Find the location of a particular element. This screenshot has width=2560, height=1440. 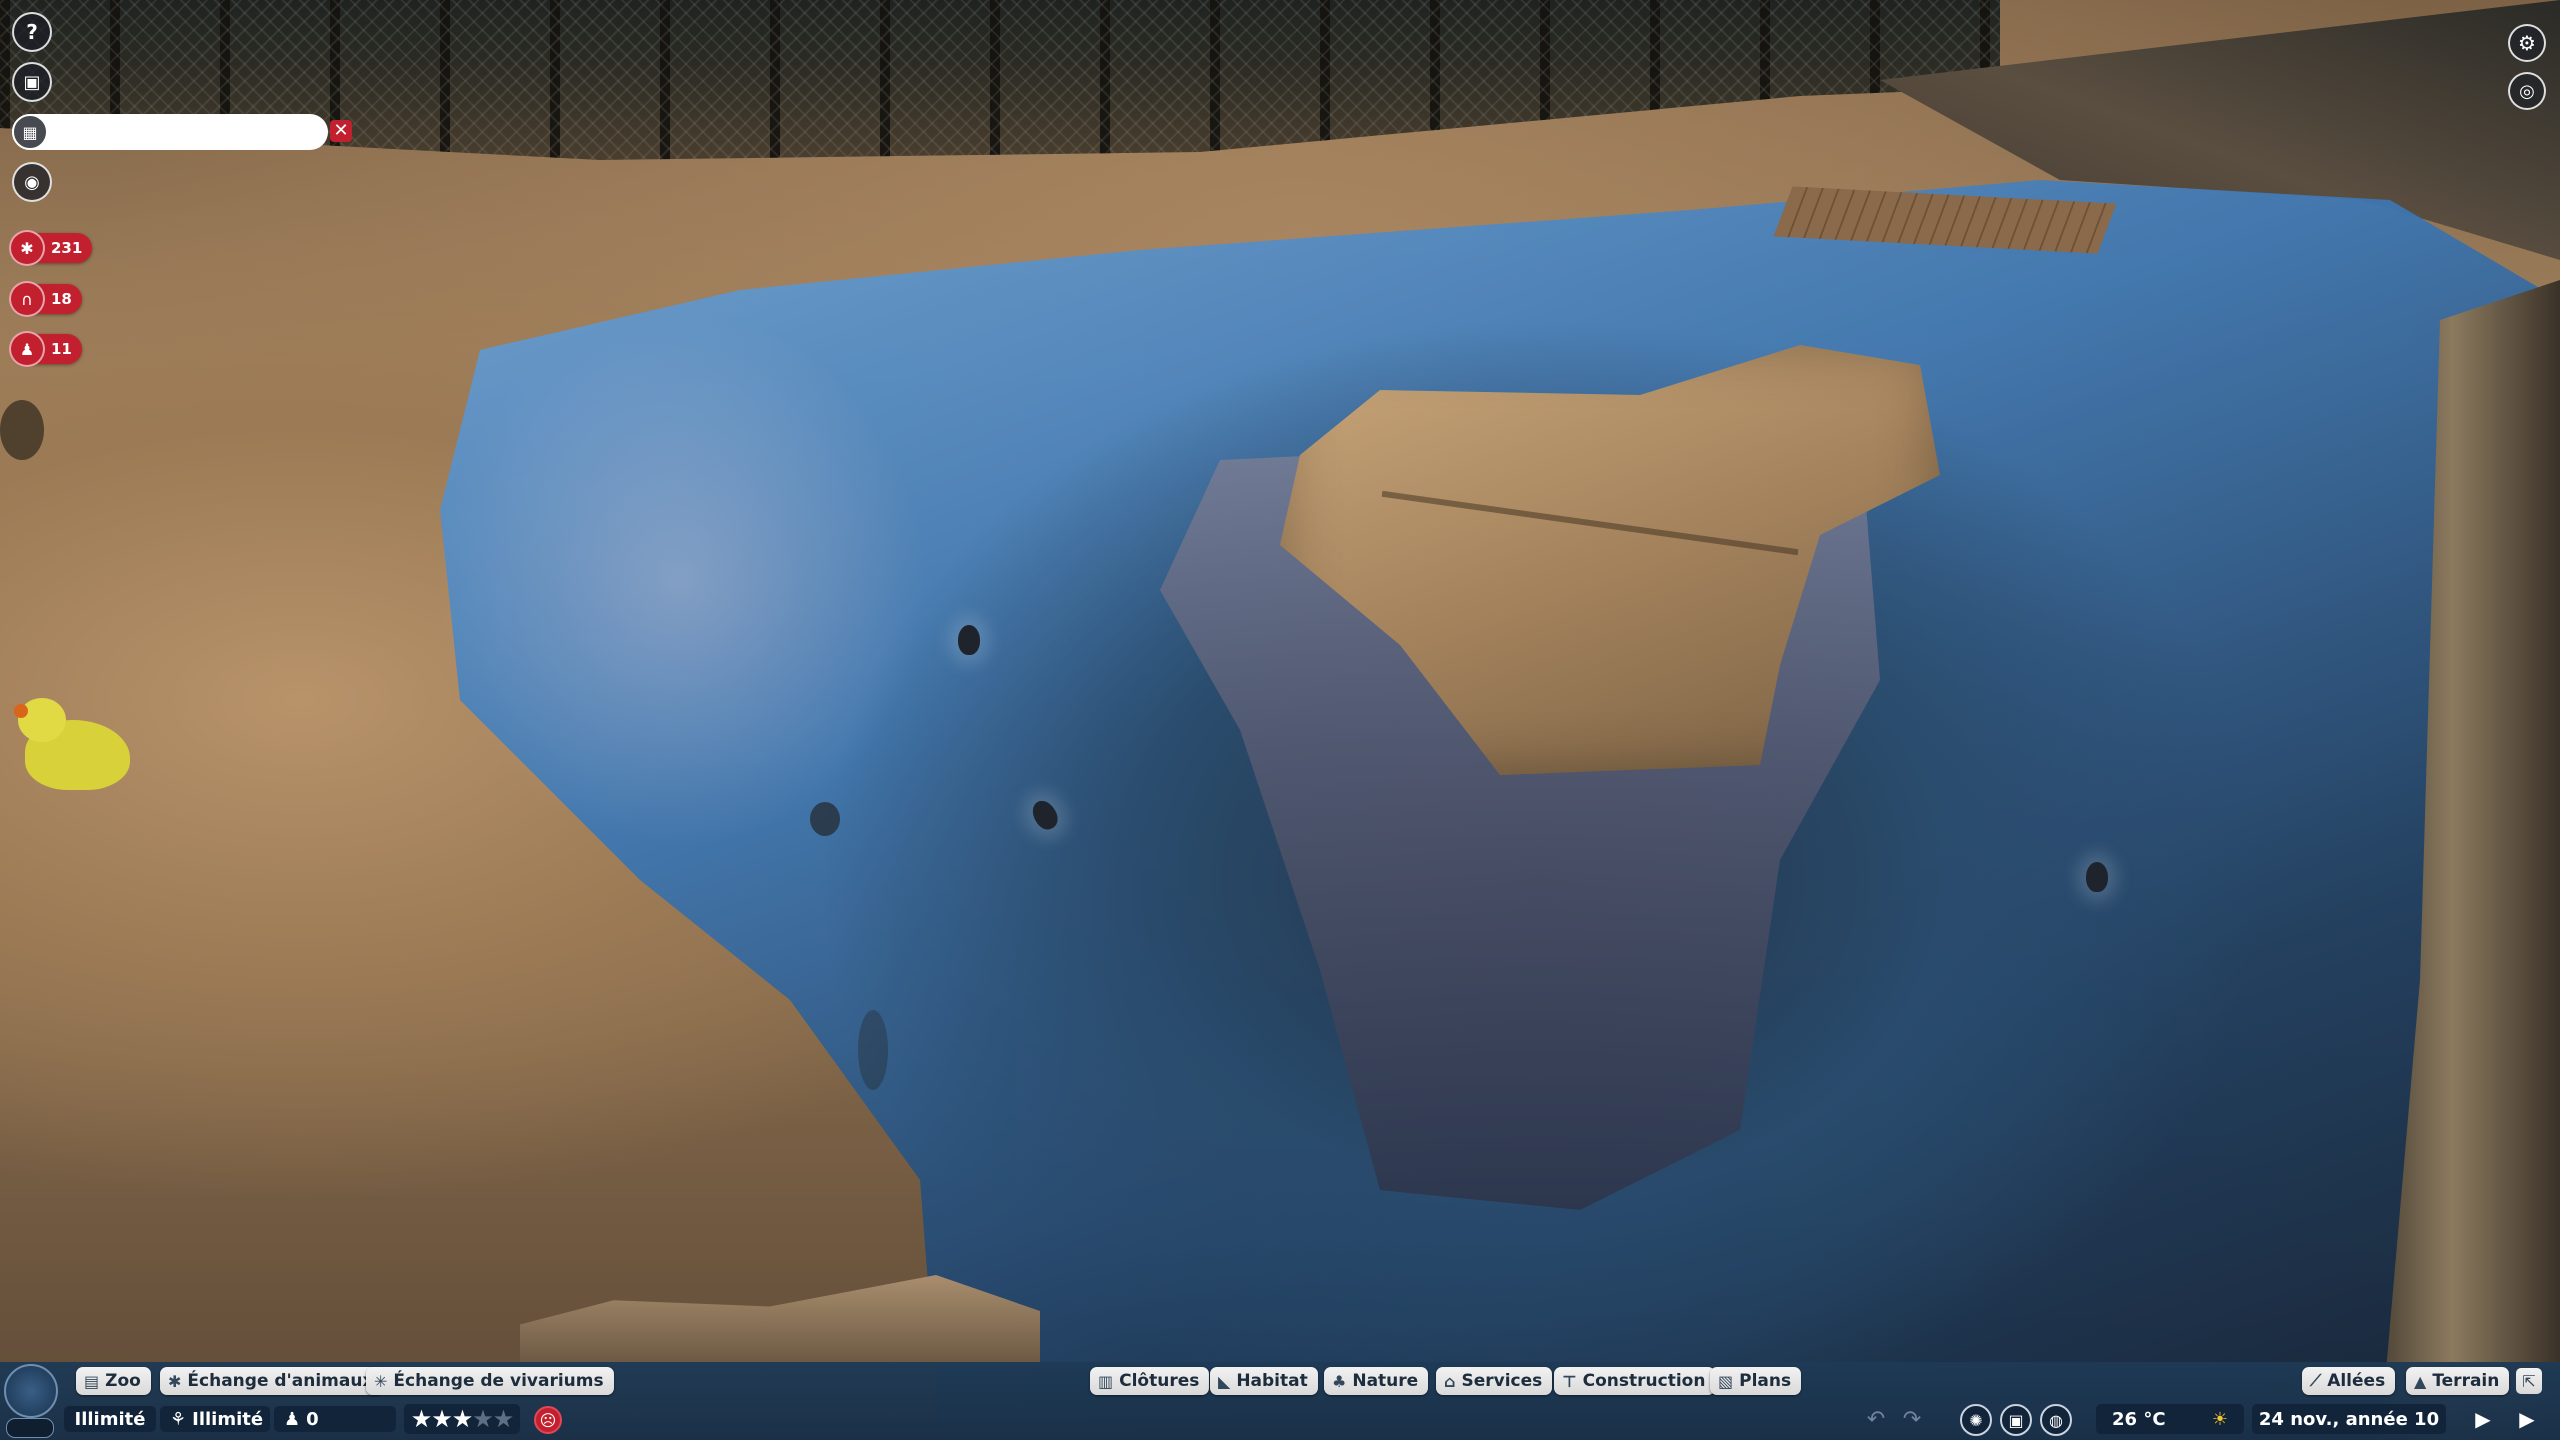

calendar-icon: ▦ is located at coordinates (30, 132).